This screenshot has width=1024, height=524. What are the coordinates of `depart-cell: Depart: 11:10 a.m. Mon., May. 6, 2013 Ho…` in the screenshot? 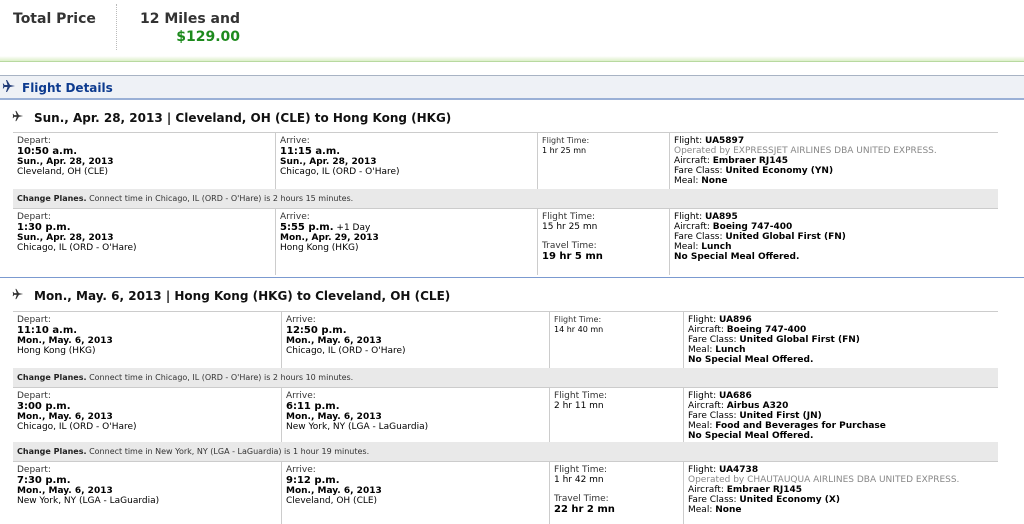 It's located at (147, 340).